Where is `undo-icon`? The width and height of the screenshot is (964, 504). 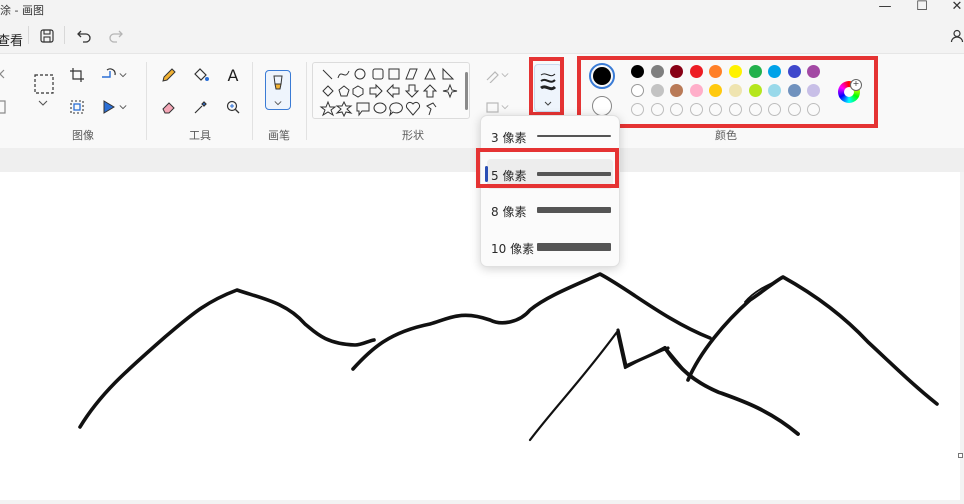 undo-icon is located at coordinates (84, 36).